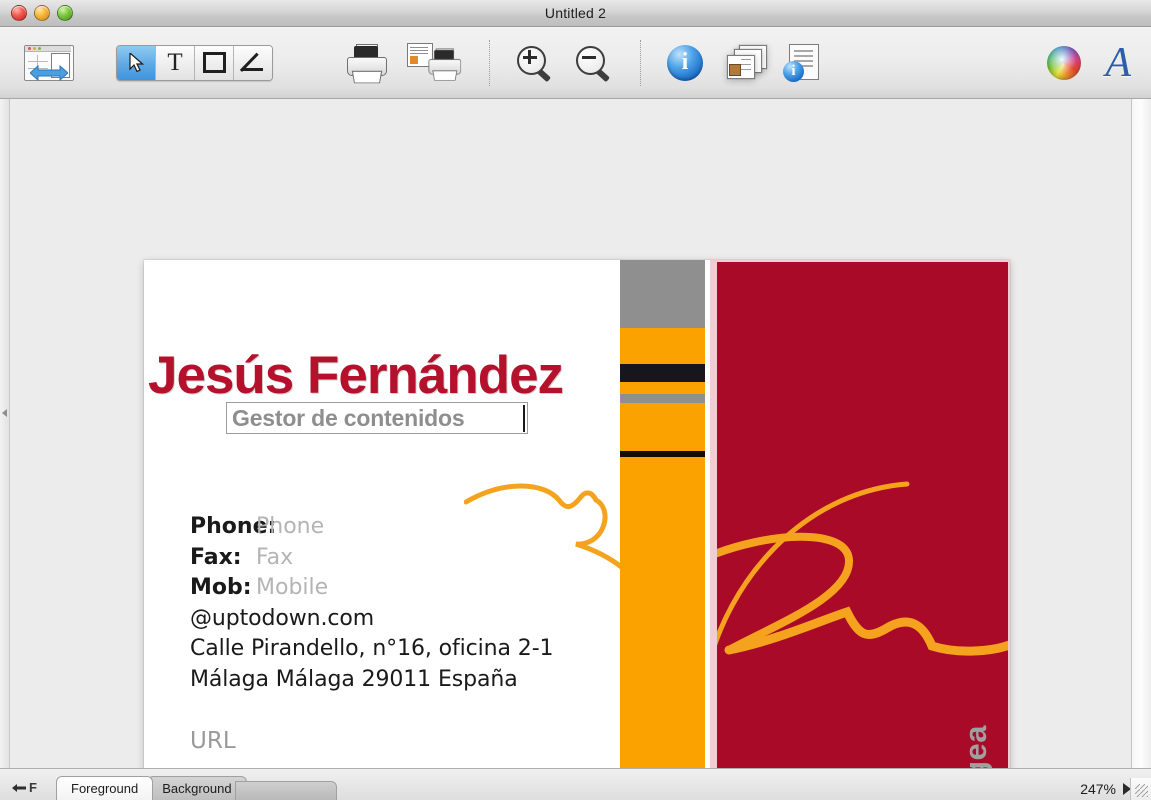 This screenshot has height=800, width=1151. Describe the element at coordinates (33, 787) in the screenshot. I see `layer-badge-label: F` at that location.